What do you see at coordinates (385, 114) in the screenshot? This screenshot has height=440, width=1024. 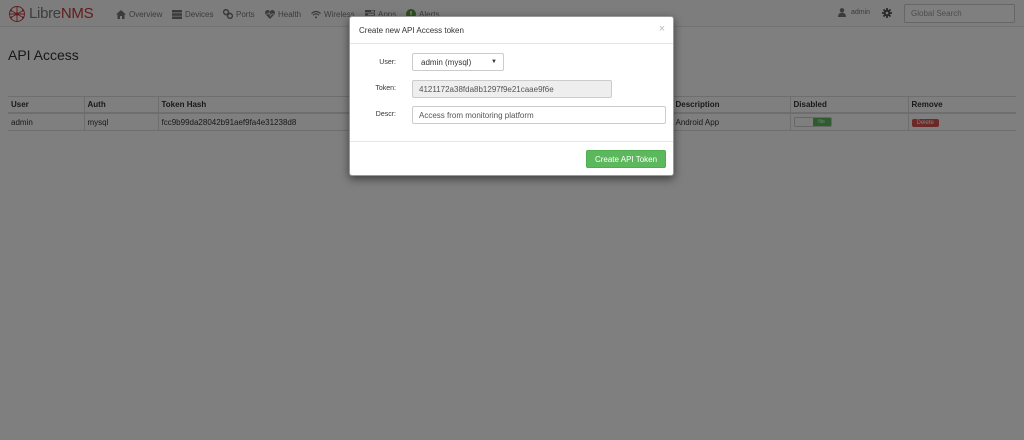 I see `descr-label: Descr:` at bounding box center [385, 114].